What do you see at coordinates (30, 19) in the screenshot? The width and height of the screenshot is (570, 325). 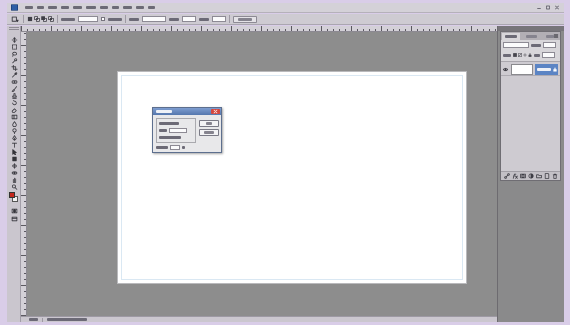 I see `new-selection-icon` at bounding box center [30, 19].